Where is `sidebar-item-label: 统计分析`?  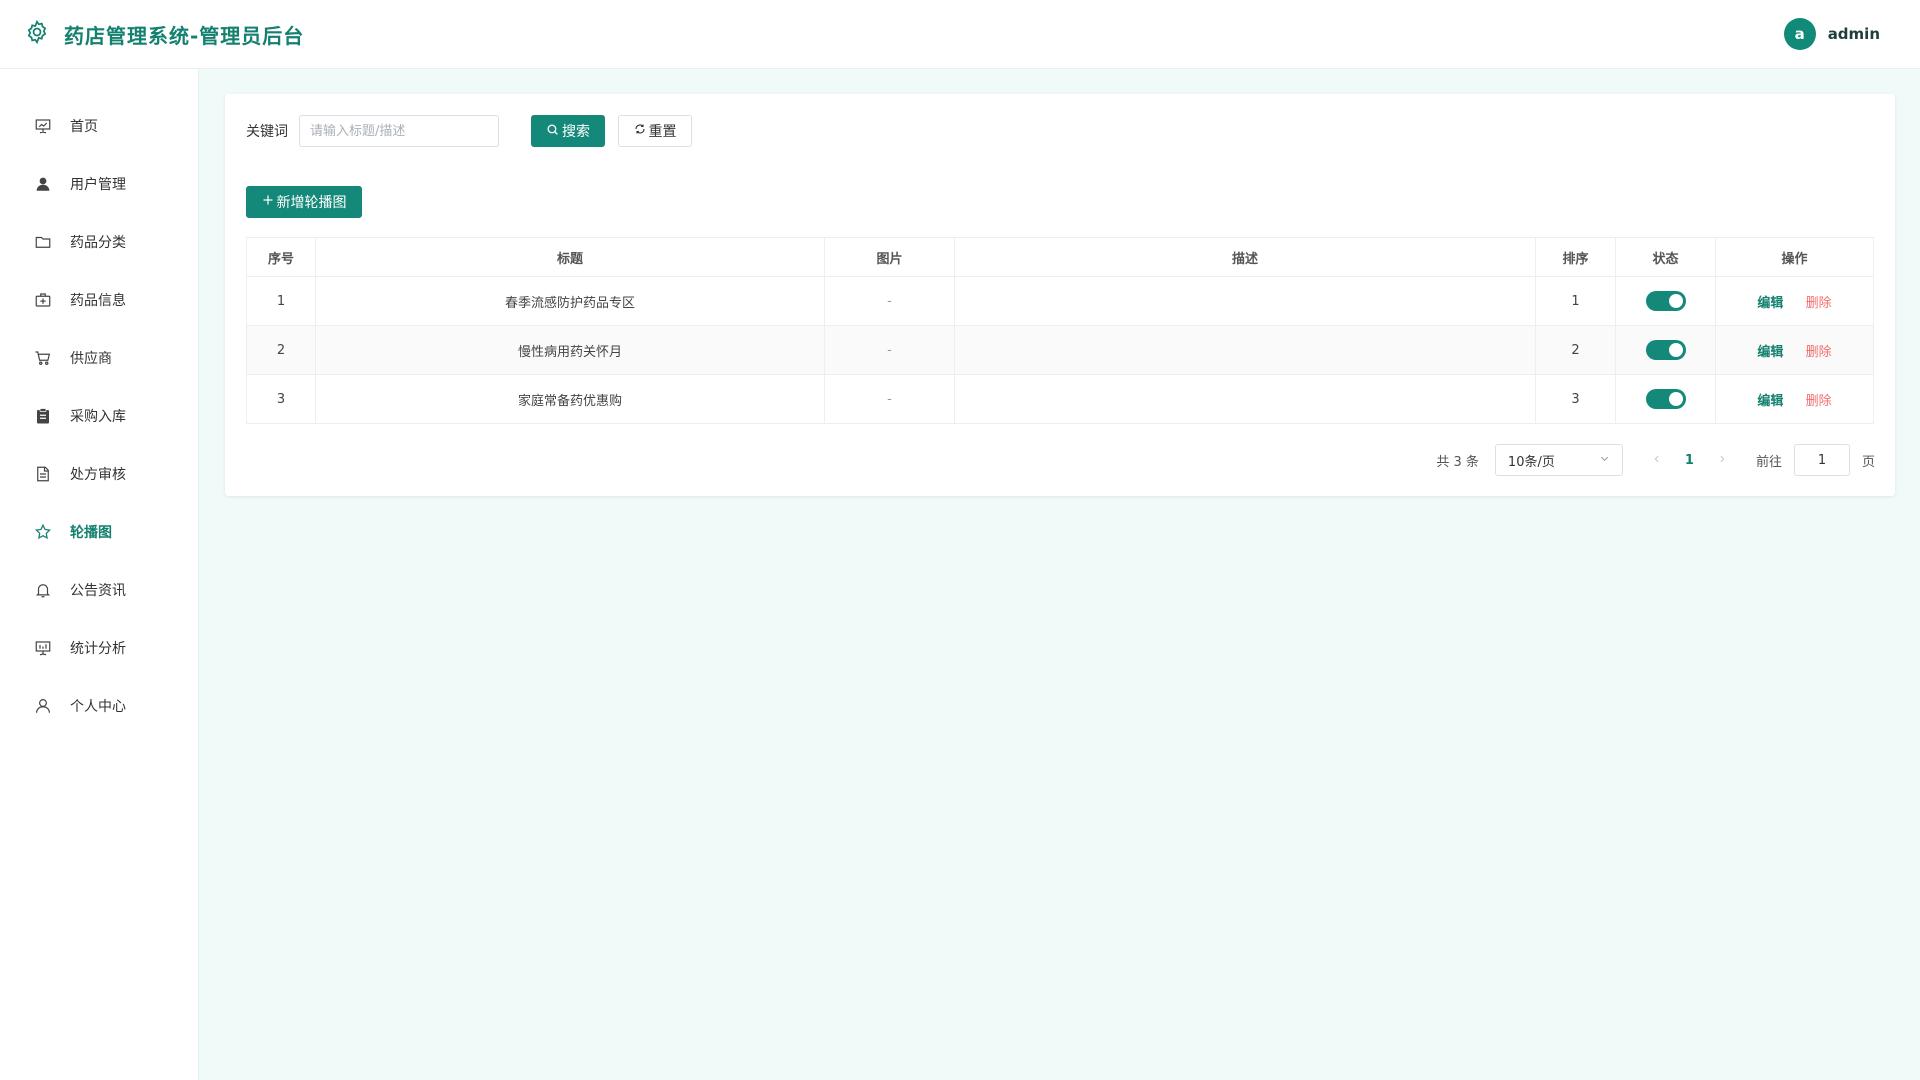
sidebar-item-label: 统计分析 is located at coordinates (98, 649).